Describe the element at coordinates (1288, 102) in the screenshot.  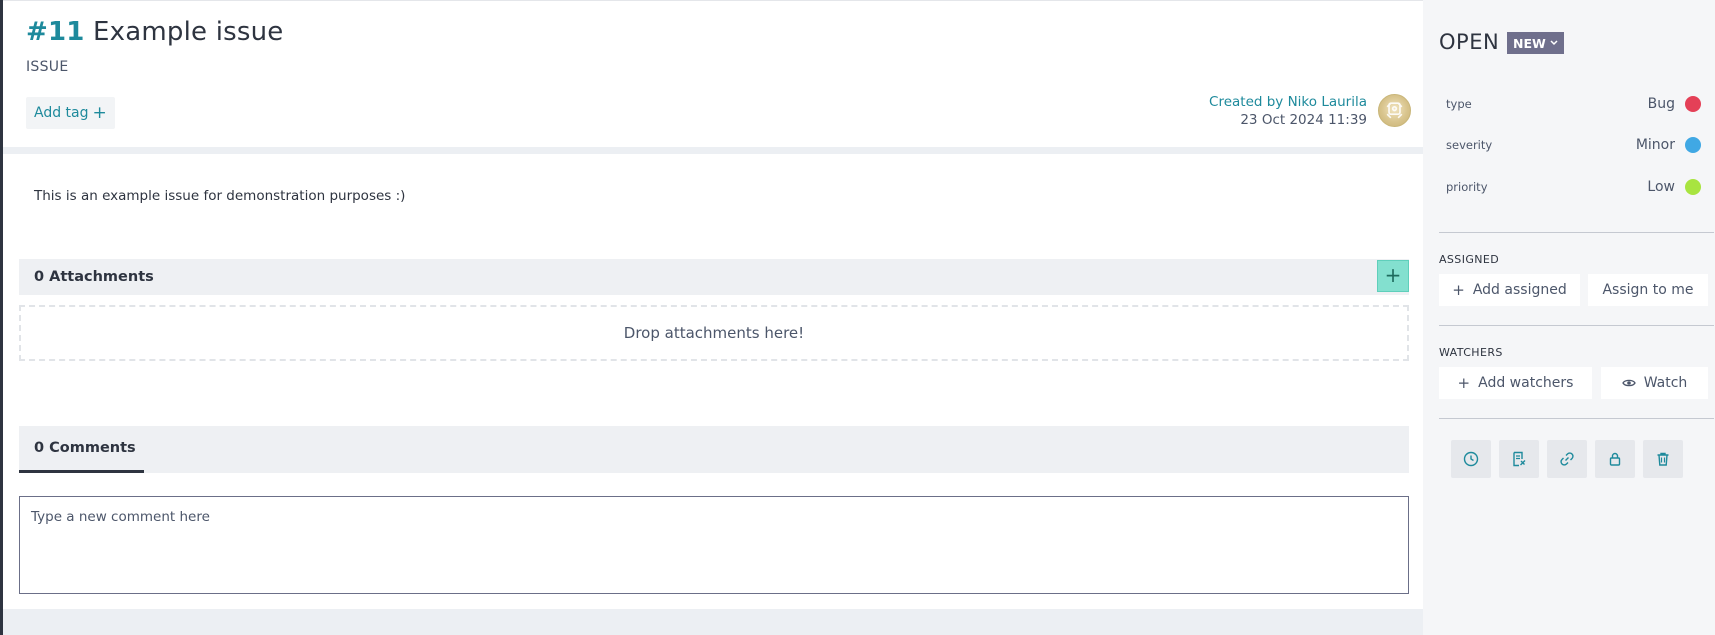
I see `created-by: Created by Niko Laurila` at that location.